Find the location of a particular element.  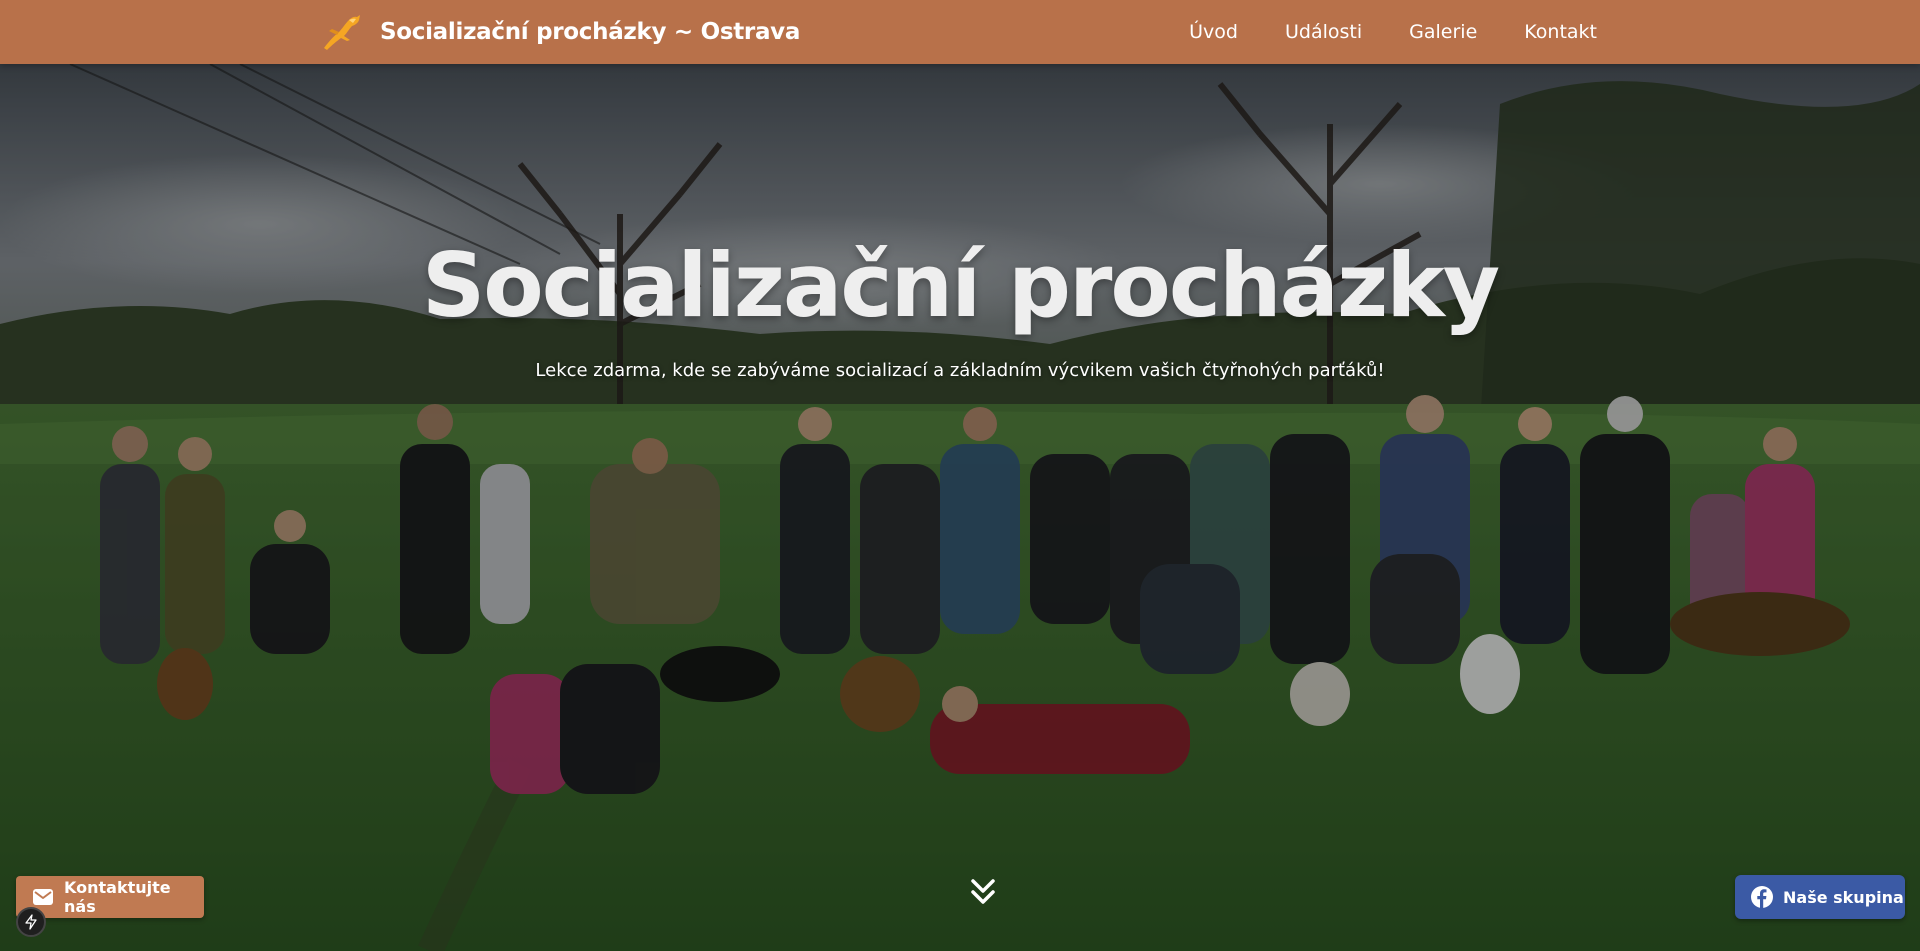

nav-item-kontakt: Kontakt is located at coordinates (1560, 32).